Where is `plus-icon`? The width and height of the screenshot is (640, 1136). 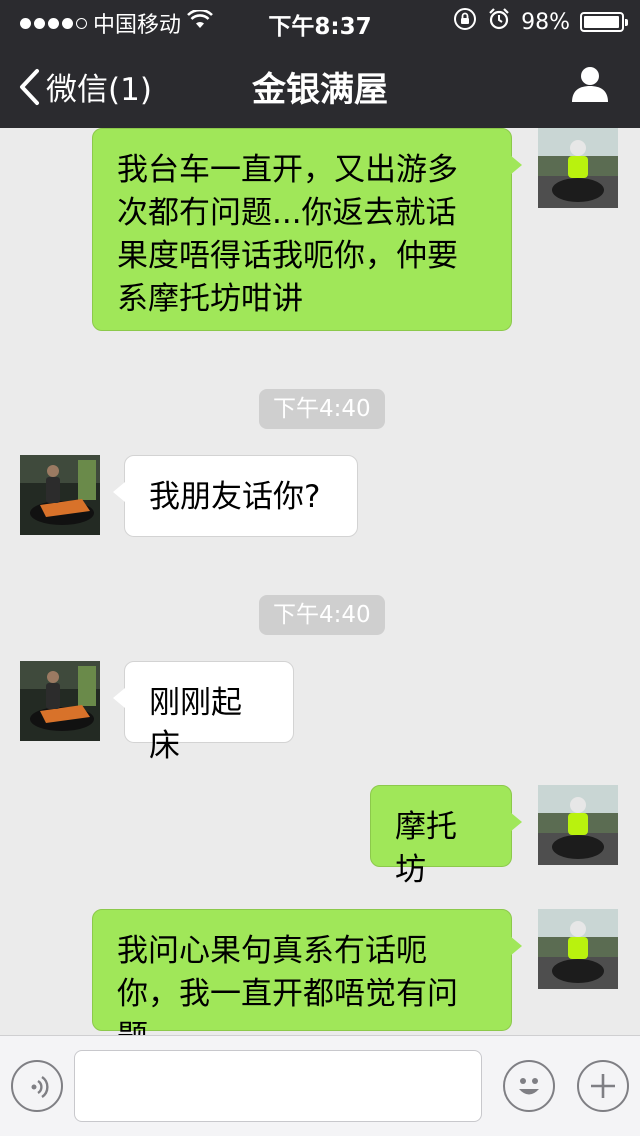
plus-icon is located at coordinates (603, 1088).